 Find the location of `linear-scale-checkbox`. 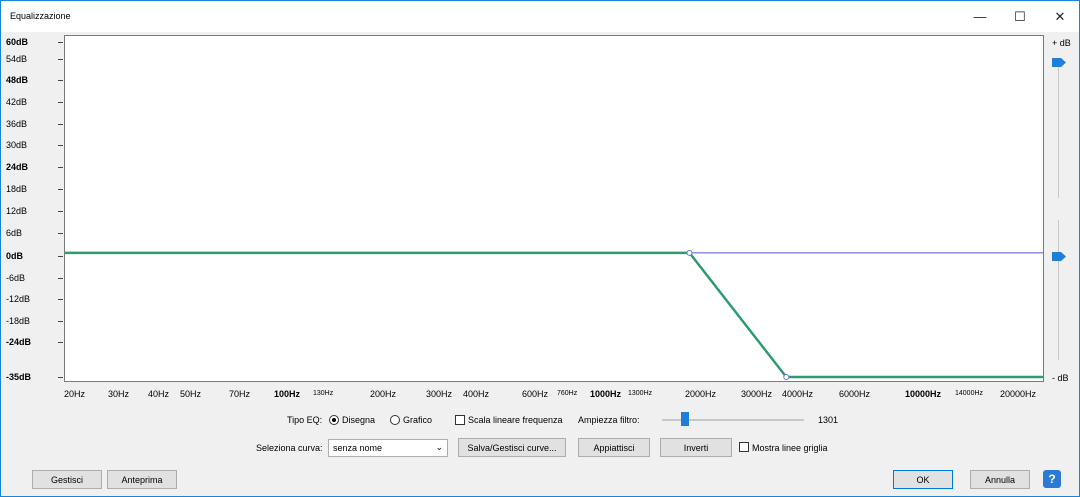

linear-scale-checkbox is located at coordinates (460, 420).